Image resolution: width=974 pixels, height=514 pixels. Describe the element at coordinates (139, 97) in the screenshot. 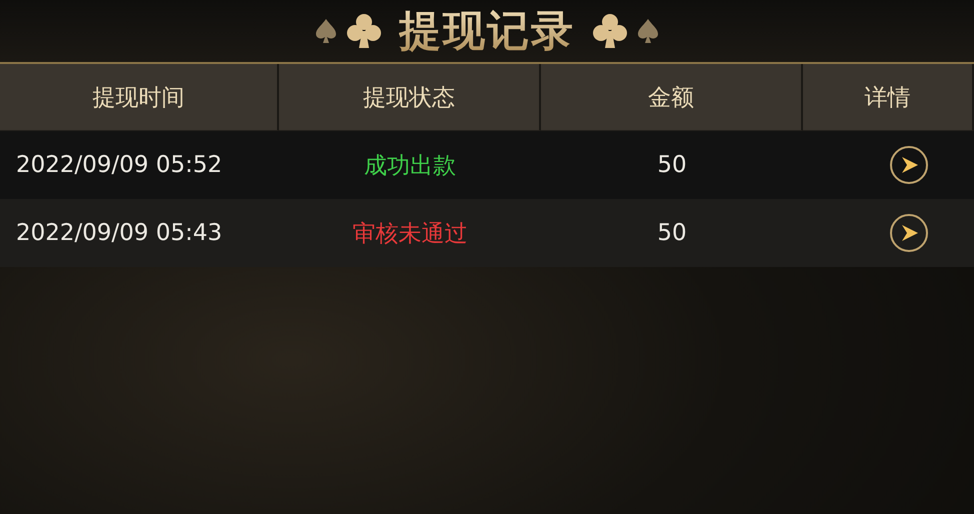

I see `column-header: 提现时间` at that location.